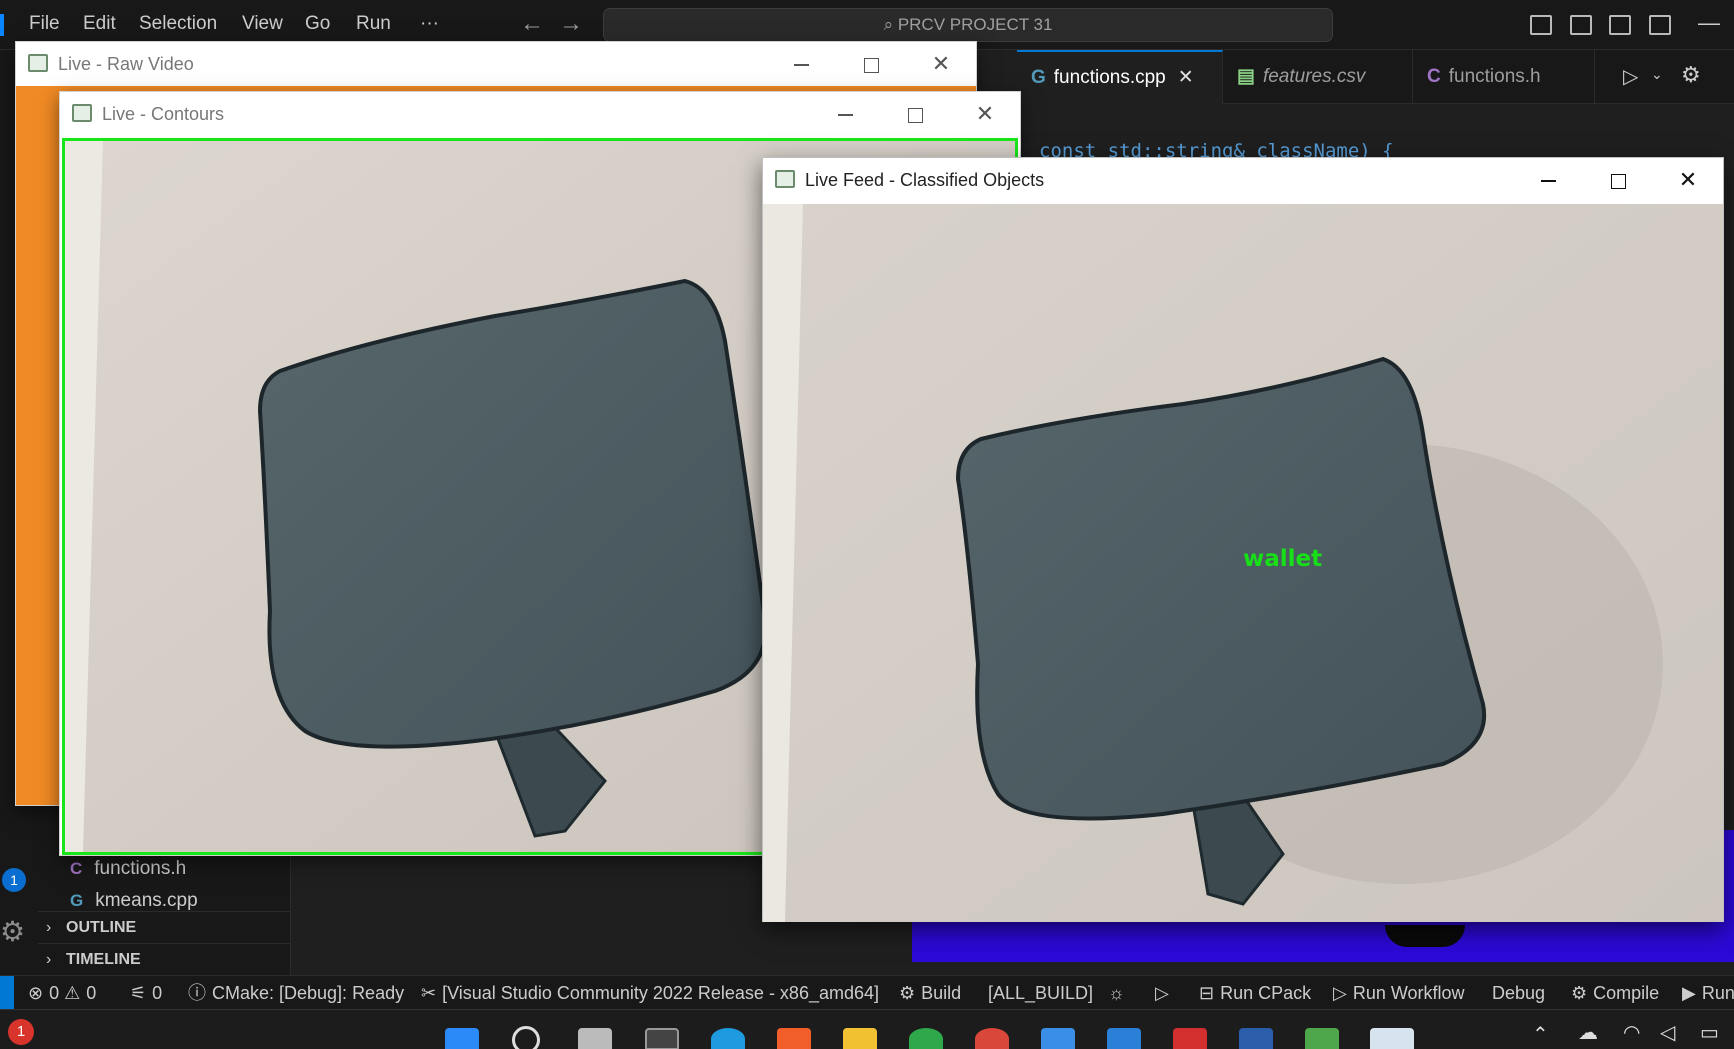  What do you see at coordinates (1709, 1032) in the screenshot?
I see `battery-icon: ▭` at bounding box center [1709, 1032].